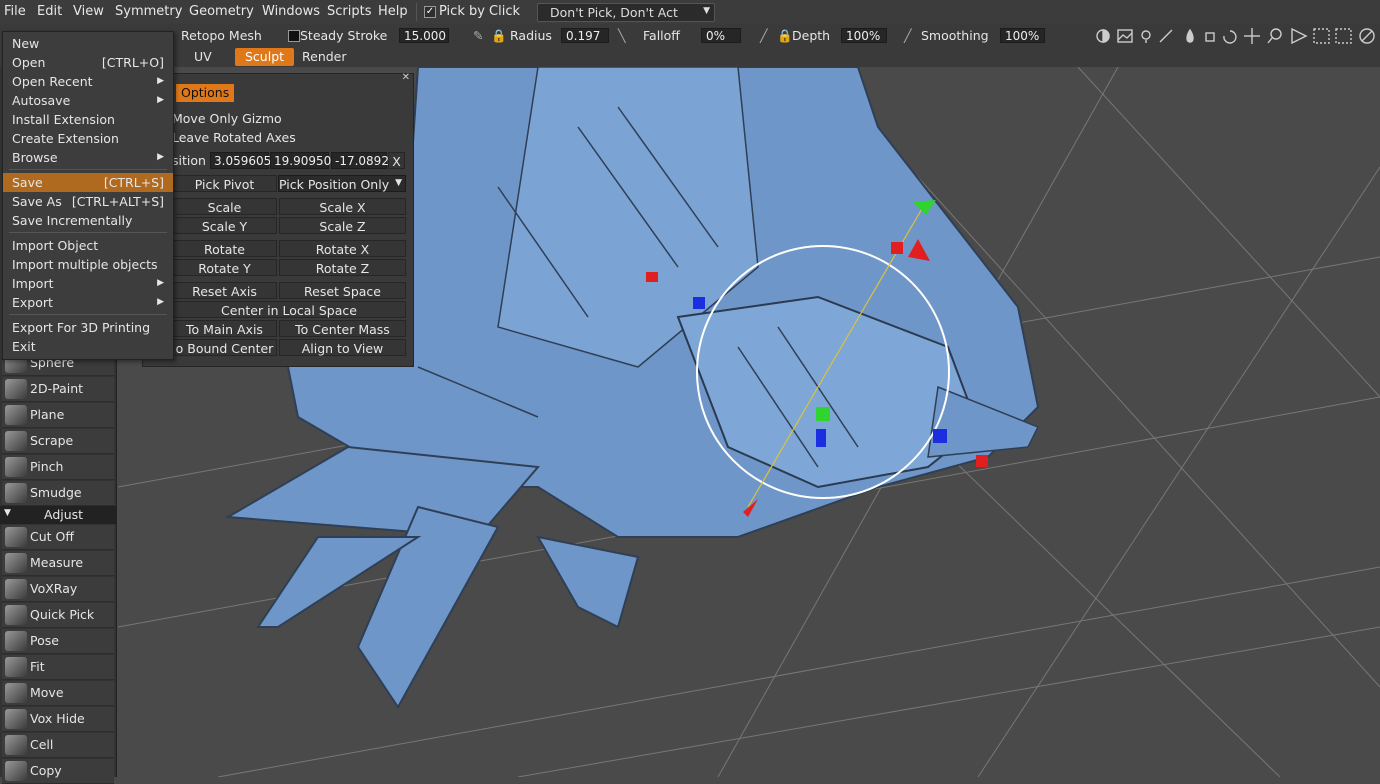  What do you see at coordinates (360, 160) in the screenshot?
I see `position-z-field: -17.0892` at bounding box center [360, 160].